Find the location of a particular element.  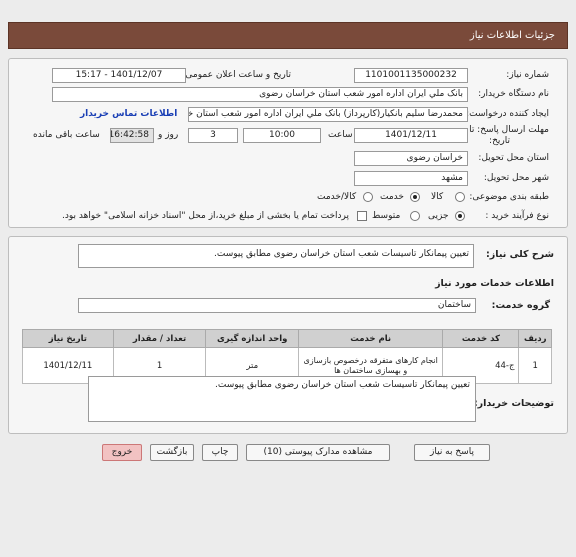

category-service-radio is located at coordinates (415, 197).